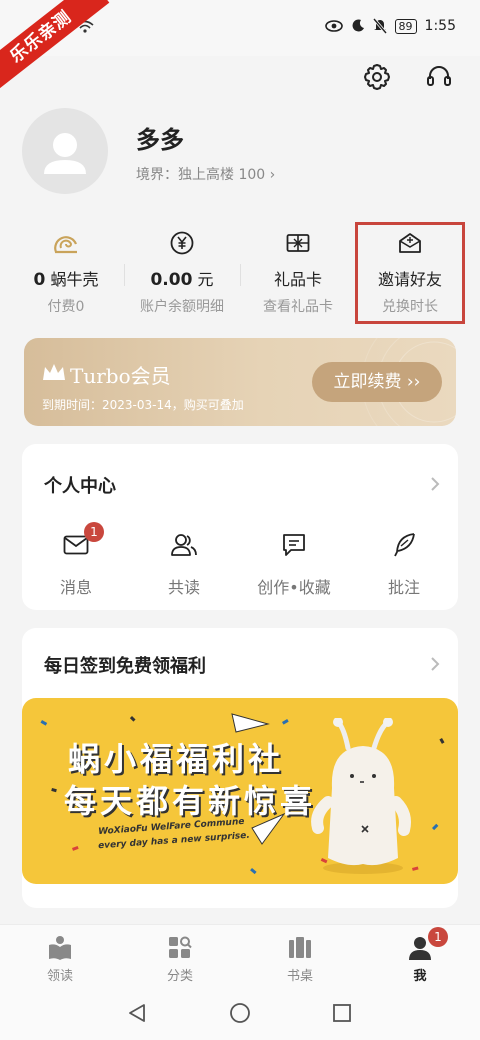  What do you see at coordinates (183, 587) in the screenshot?
I see `coread-label: 共读` at bounding box center [183, 587].